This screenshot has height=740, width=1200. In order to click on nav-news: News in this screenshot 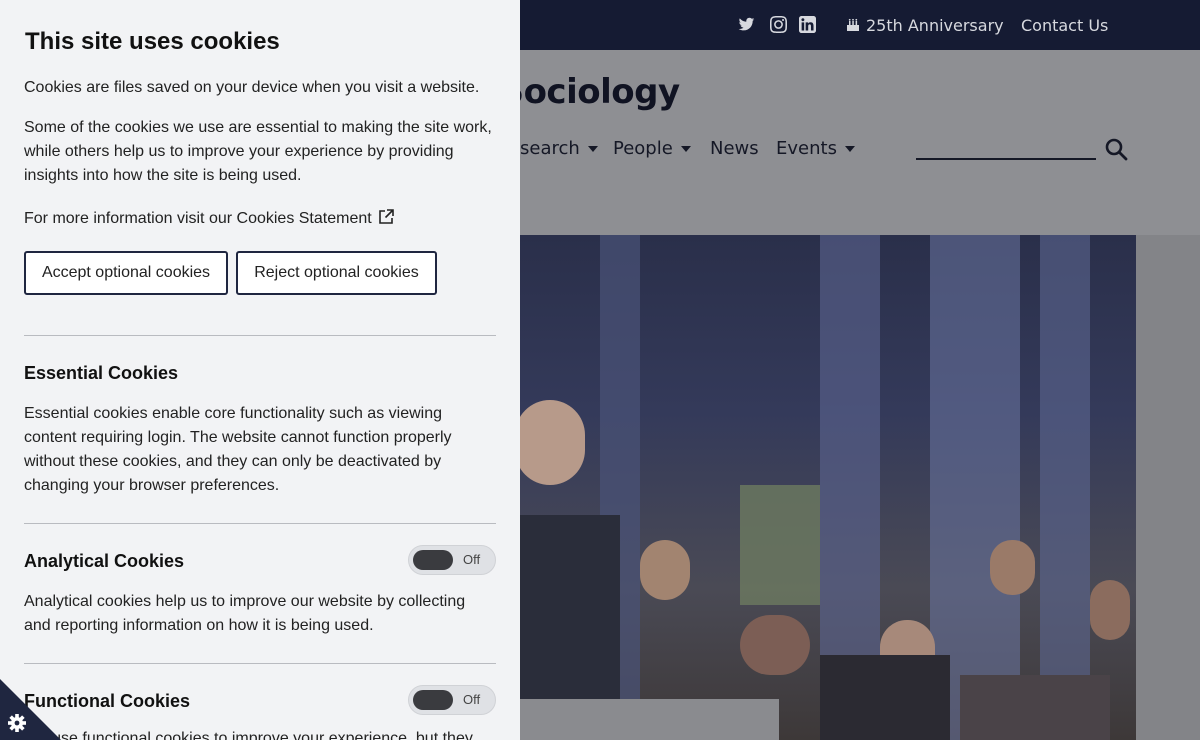, I will do `click(734, 148)`.